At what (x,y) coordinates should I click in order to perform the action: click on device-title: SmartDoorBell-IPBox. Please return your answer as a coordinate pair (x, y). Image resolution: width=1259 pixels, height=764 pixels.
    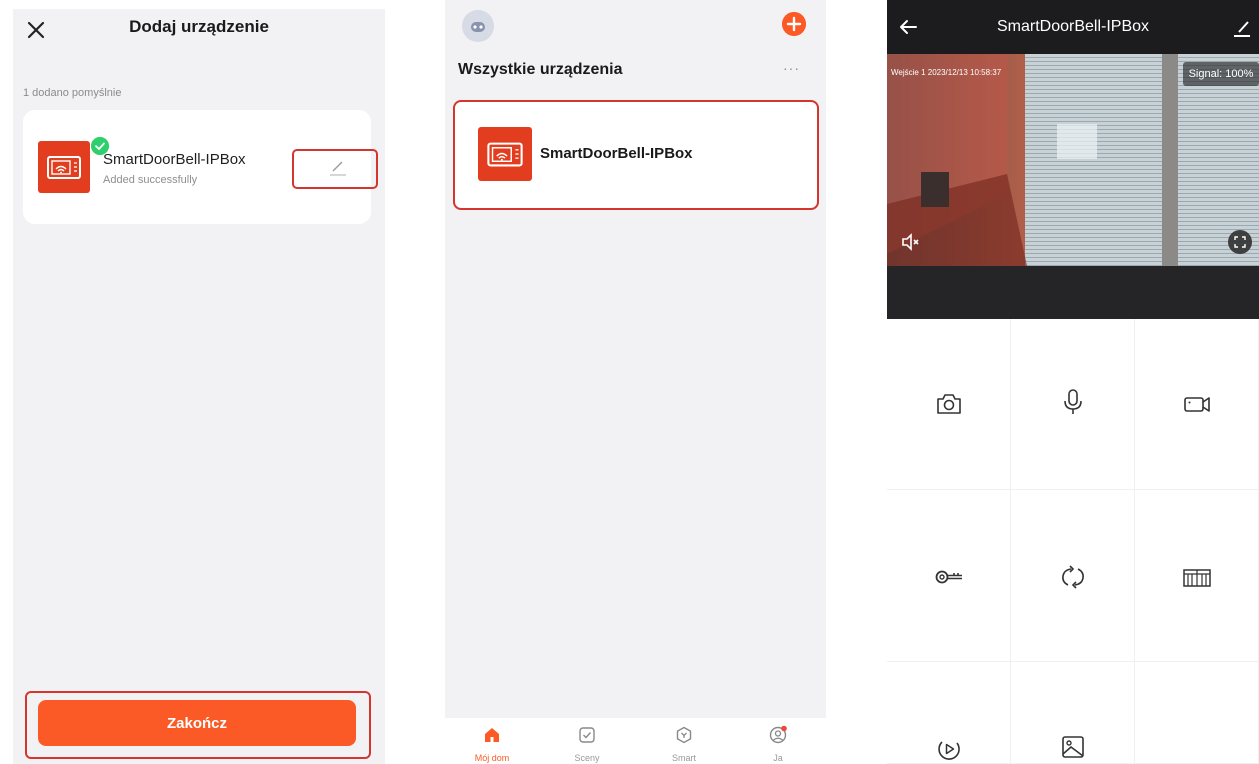
    Looking at the image, I should click on (1073, 26).